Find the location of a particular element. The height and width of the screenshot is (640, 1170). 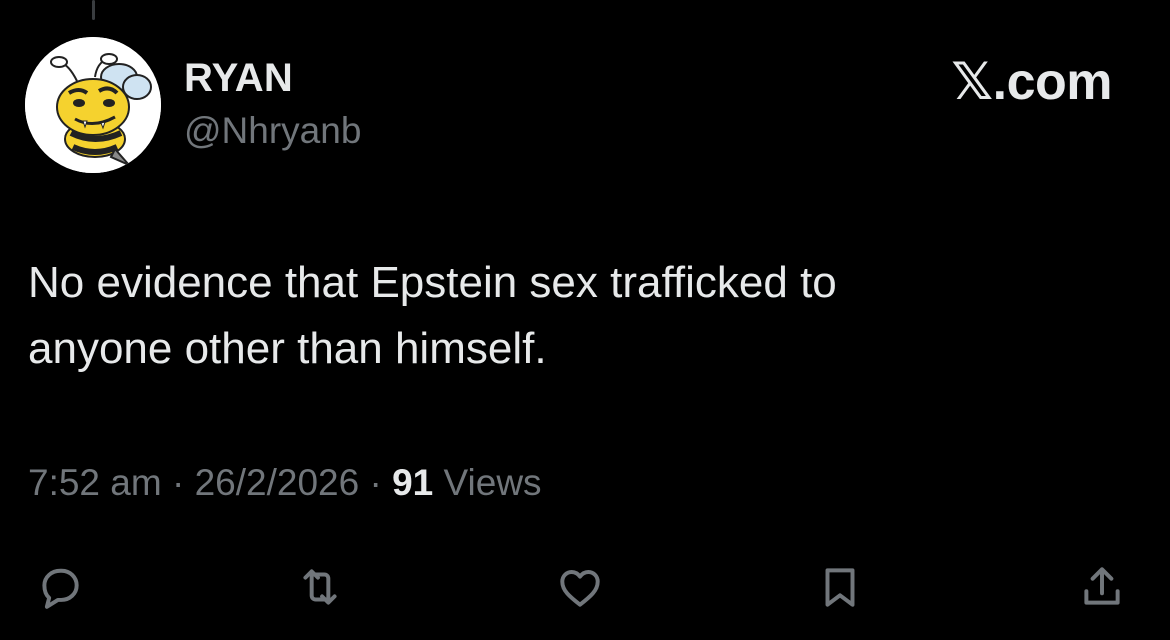

avatar is located at coordinates (93, 105).